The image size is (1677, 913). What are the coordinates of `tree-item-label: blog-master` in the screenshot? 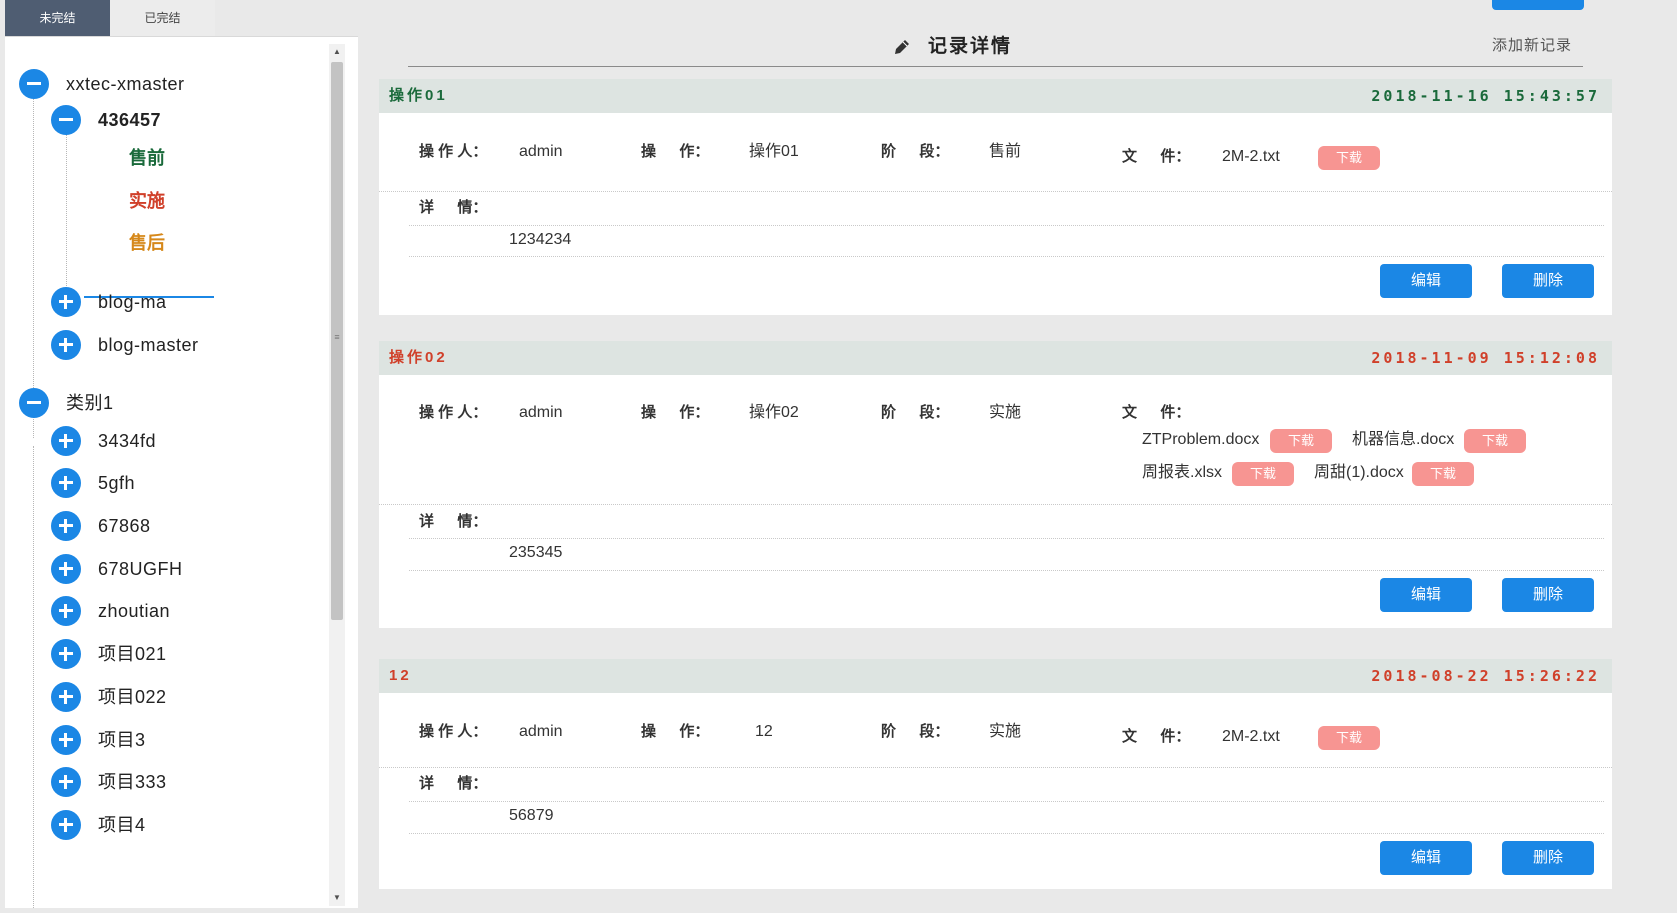 It's located at (148, 345).